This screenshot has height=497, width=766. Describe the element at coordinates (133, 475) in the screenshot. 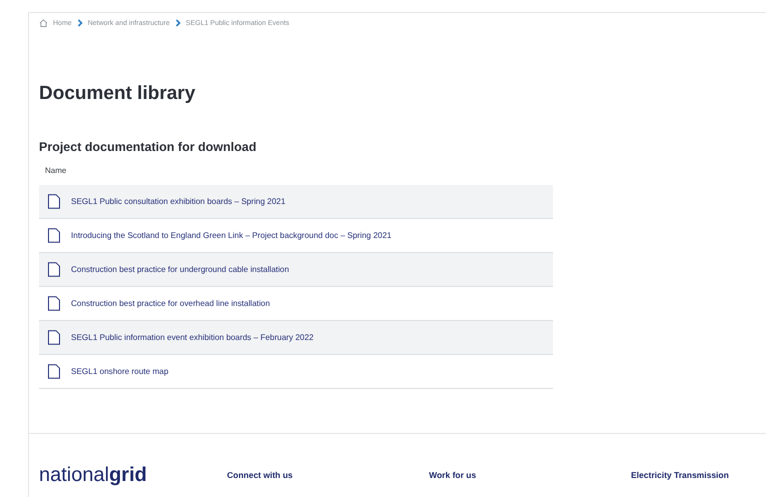

I see `logo: nationalgrid` at that location.